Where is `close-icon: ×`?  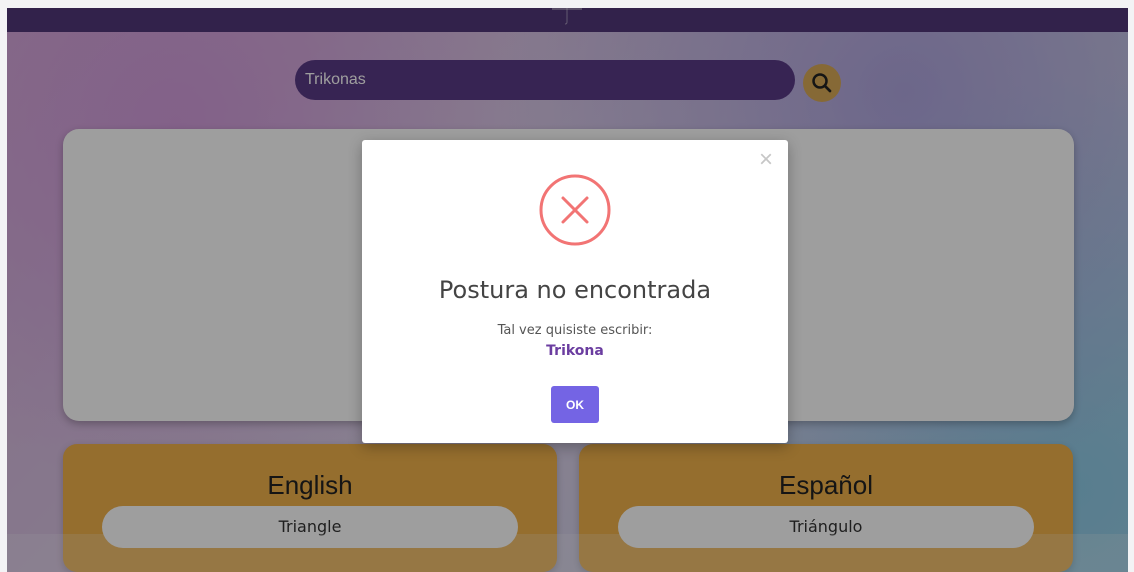 close-icon: × is located at coordinates (765, 159).